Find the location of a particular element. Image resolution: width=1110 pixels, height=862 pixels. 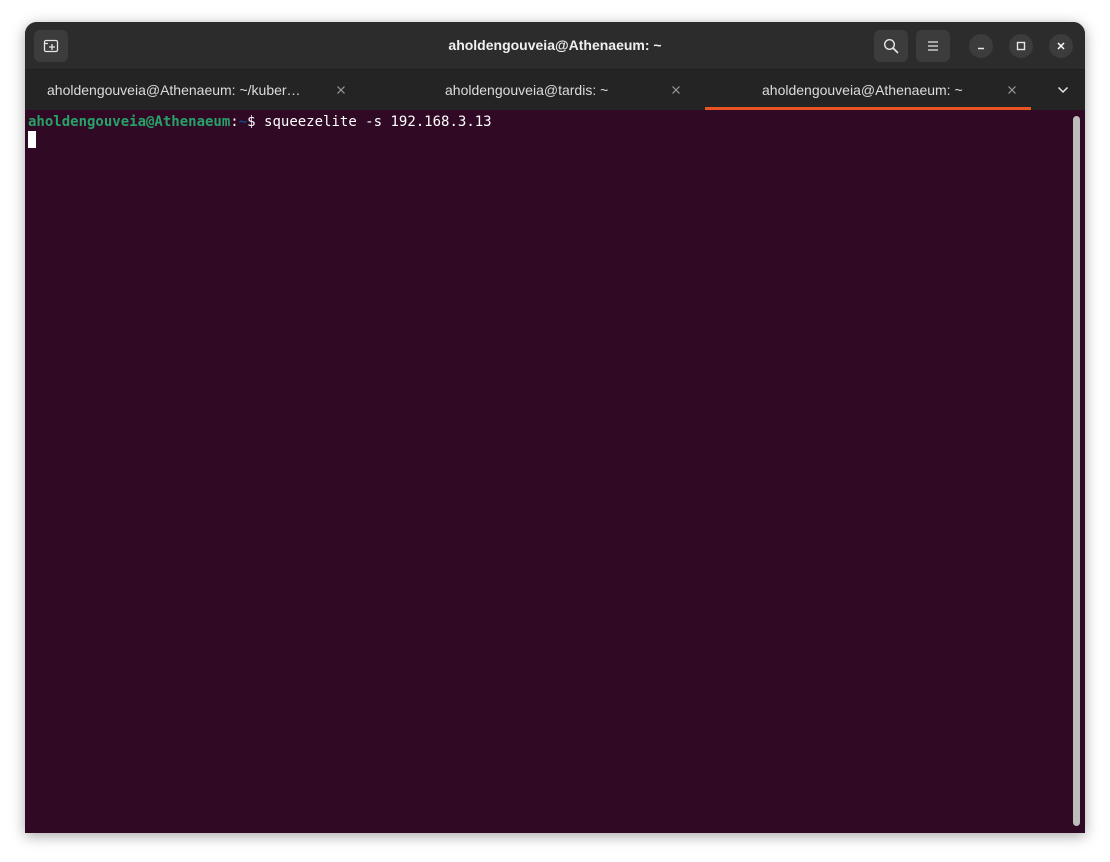

maximize-icon is located at coordinates (1021, 46).